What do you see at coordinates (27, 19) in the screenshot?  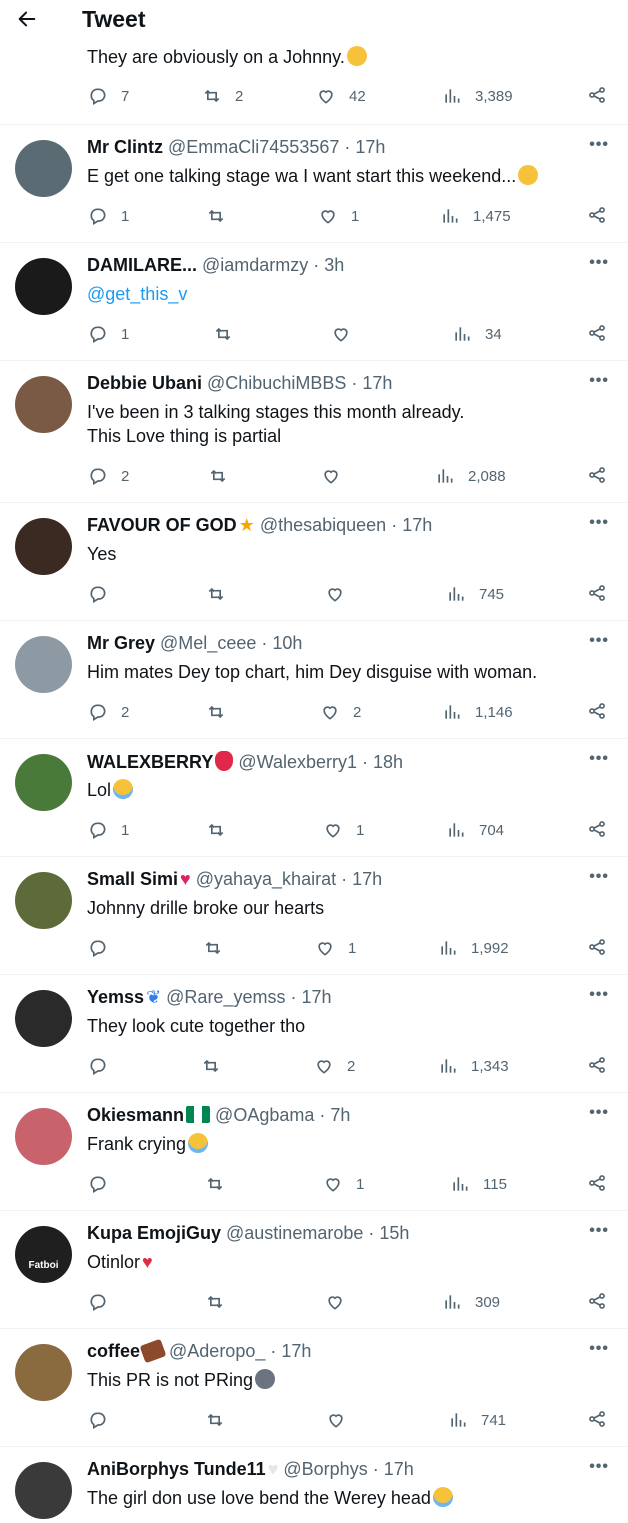 I see `back-button` at bounding box center [27, 19].